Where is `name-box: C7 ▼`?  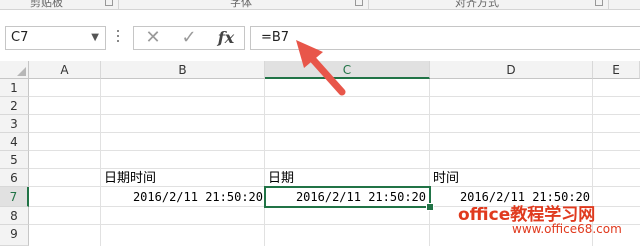 name-box: C7 ▼ is located at coordinates (55, 38).